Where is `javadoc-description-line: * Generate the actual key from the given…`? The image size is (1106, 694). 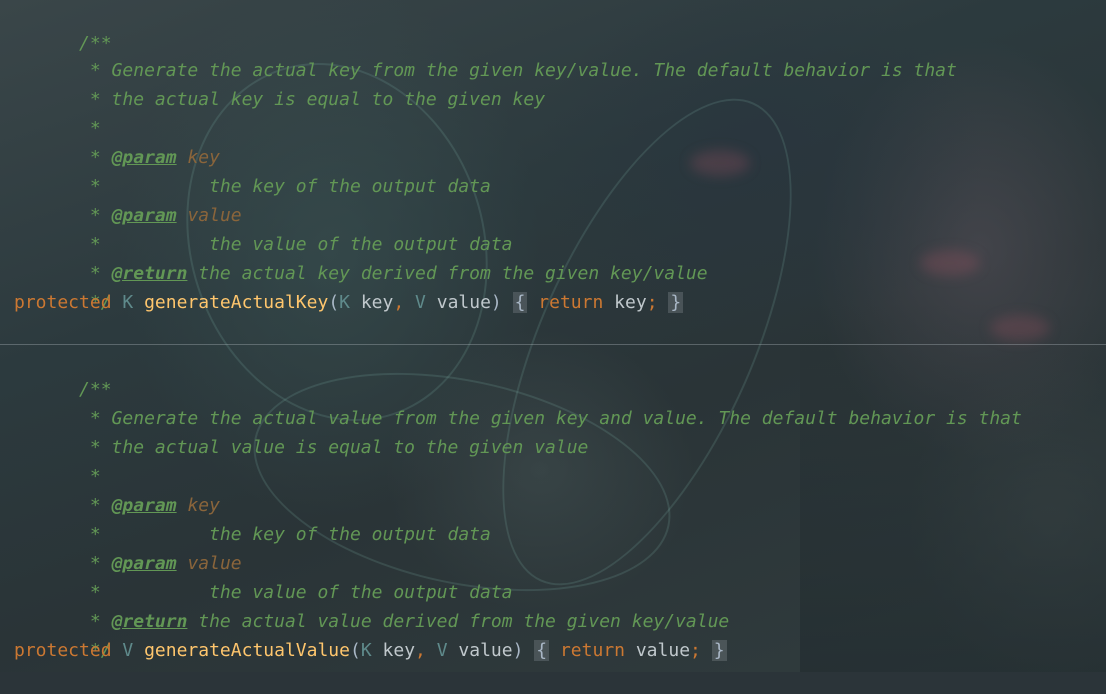 javadoc-description-line: * Generate the actual key from the given… is located at coordinates (485, 54).